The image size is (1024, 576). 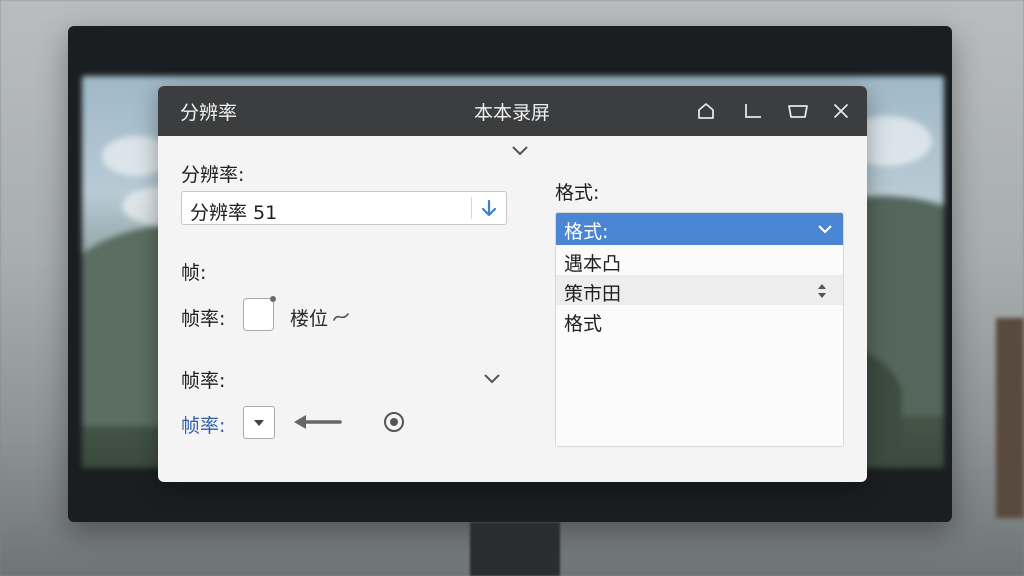 I want to click on home-icon, so click(x=706, y=111).